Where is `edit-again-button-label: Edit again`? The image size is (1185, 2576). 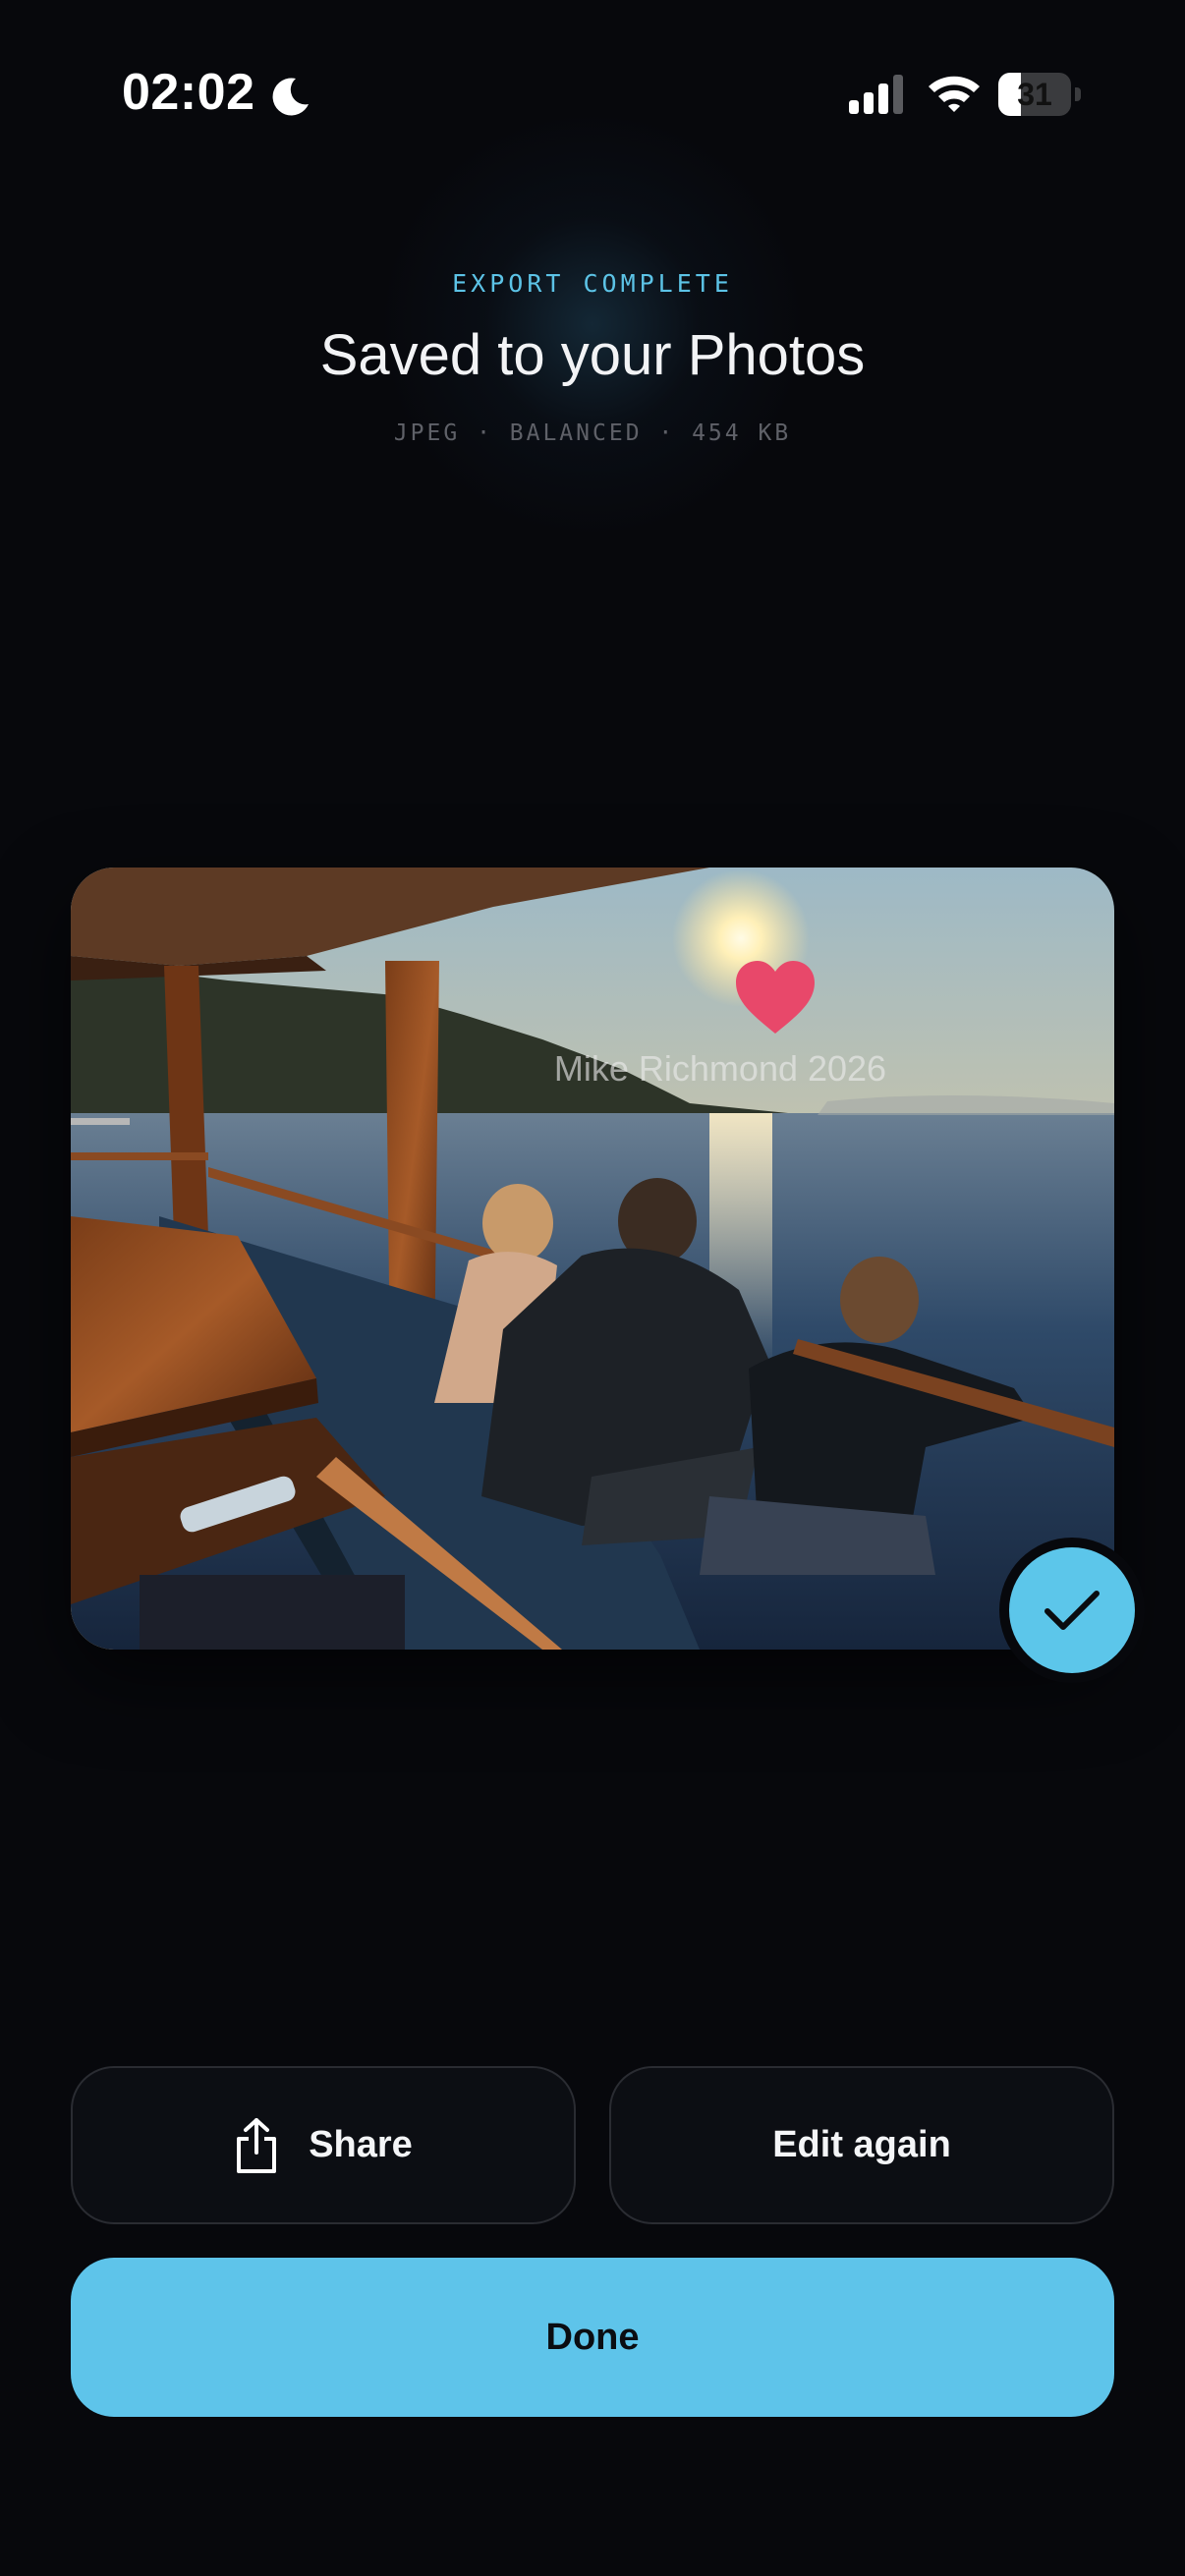 edit-again-button-label: Edit again is located at coordinates (862, 2144).